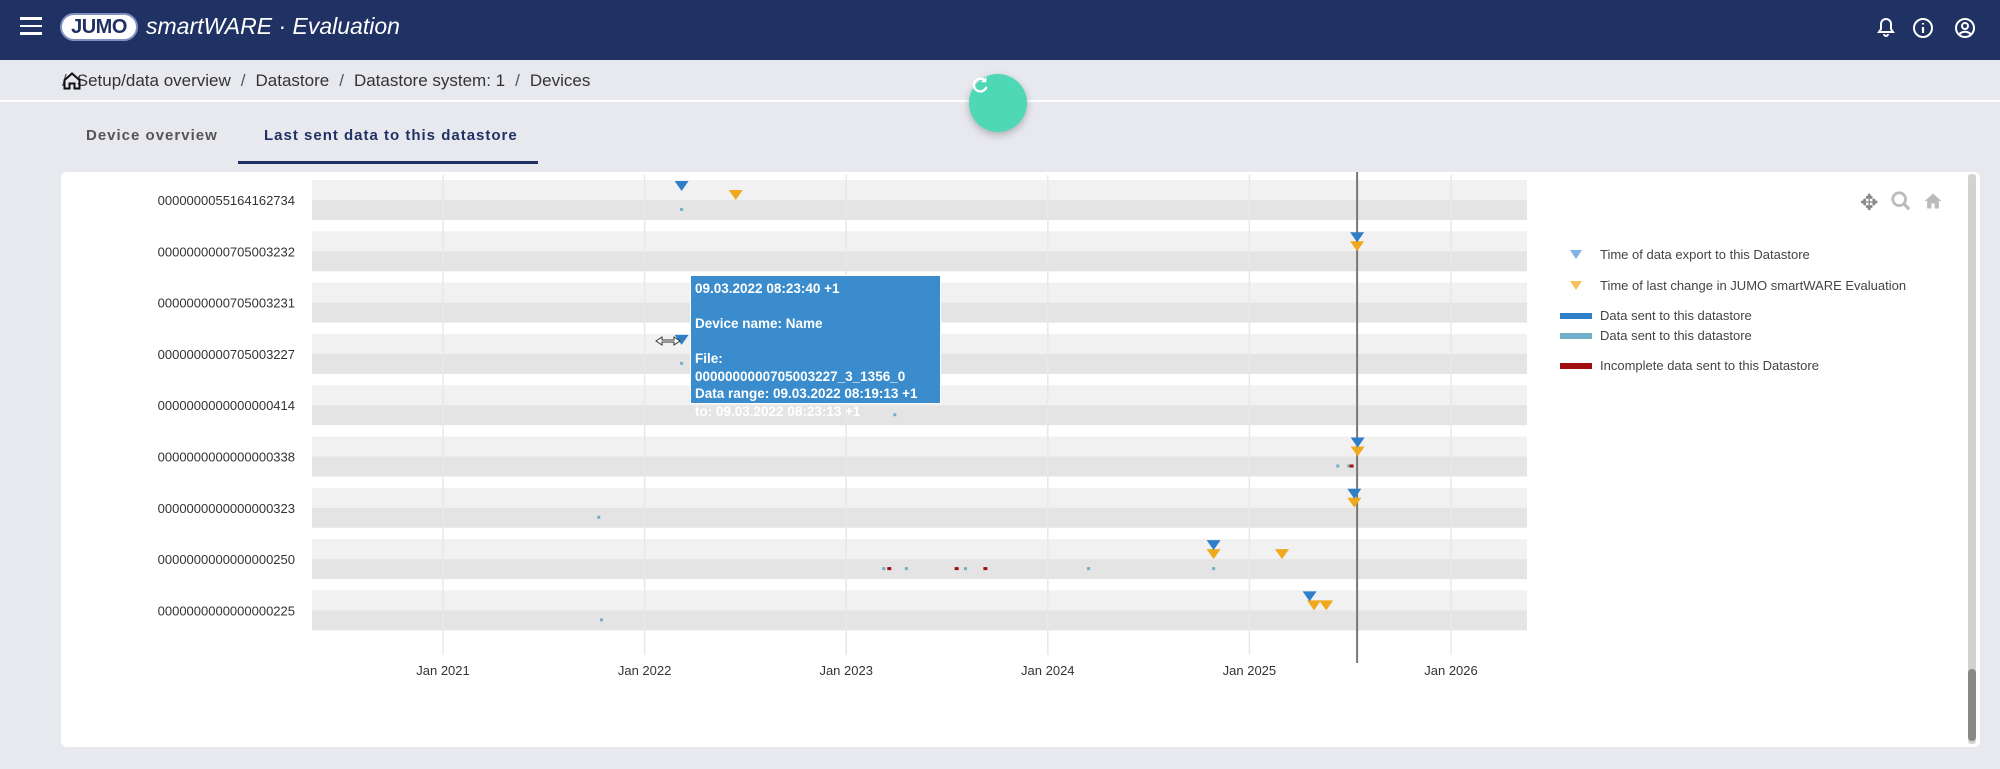 This screenshot has width=2000, height=769. I want to click on tooltip-time: 09.03.2022 08:23:40 +1, so click(767, 288).